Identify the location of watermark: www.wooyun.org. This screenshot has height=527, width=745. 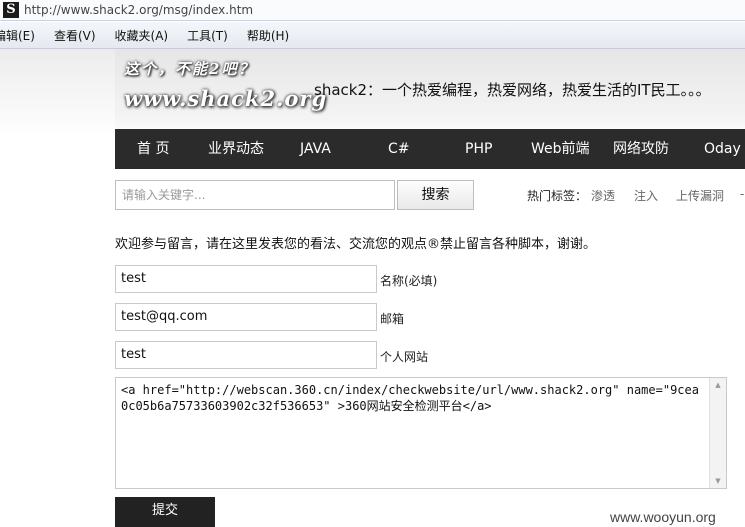
(663, 517).